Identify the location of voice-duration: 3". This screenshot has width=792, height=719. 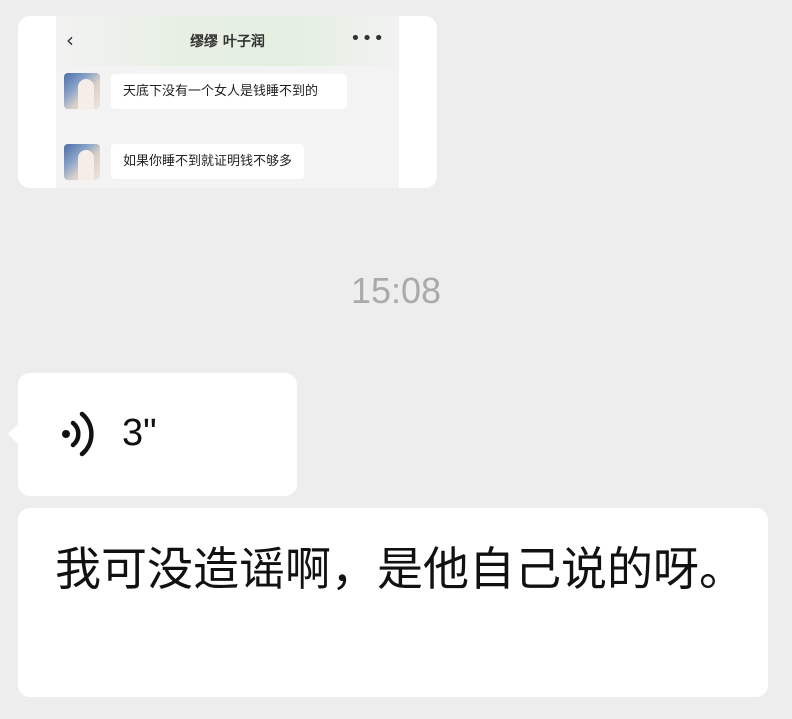
(139, 433).